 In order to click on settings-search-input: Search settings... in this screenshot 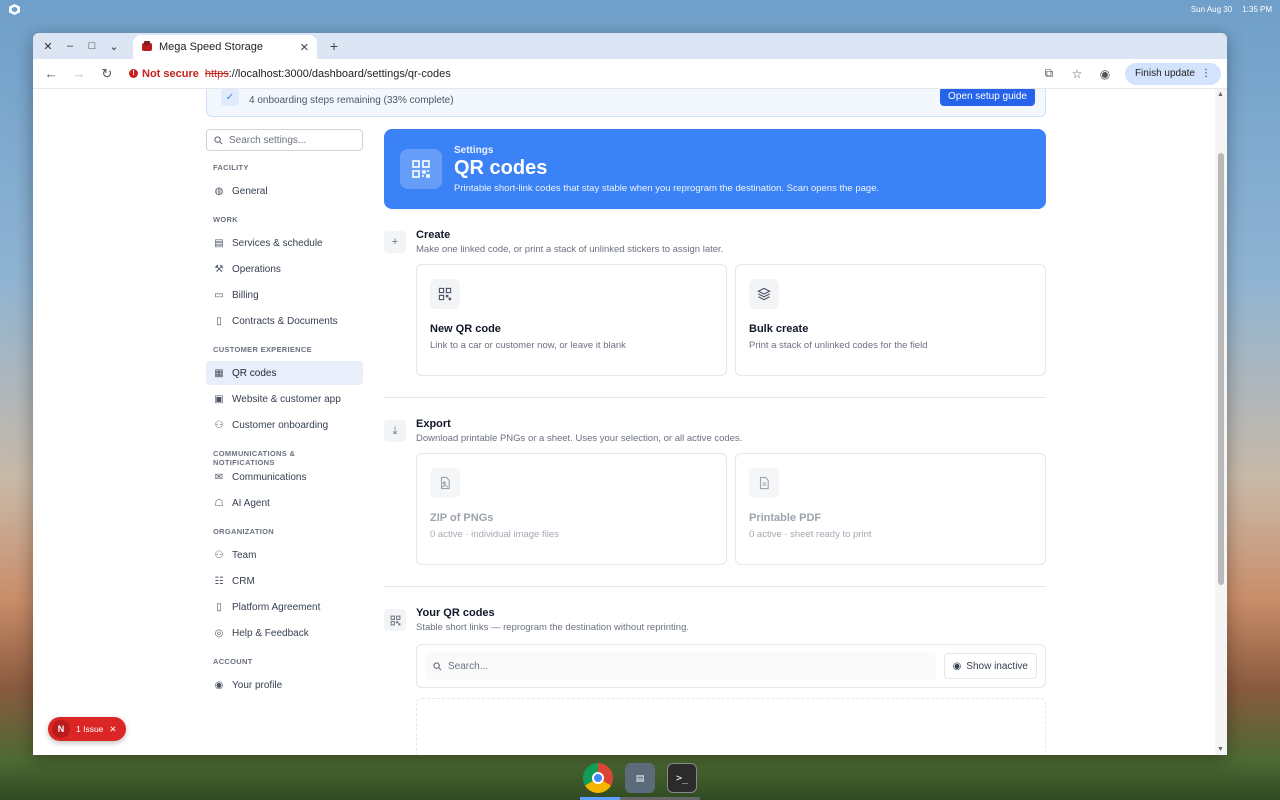, I will do `click(284, 140)`.